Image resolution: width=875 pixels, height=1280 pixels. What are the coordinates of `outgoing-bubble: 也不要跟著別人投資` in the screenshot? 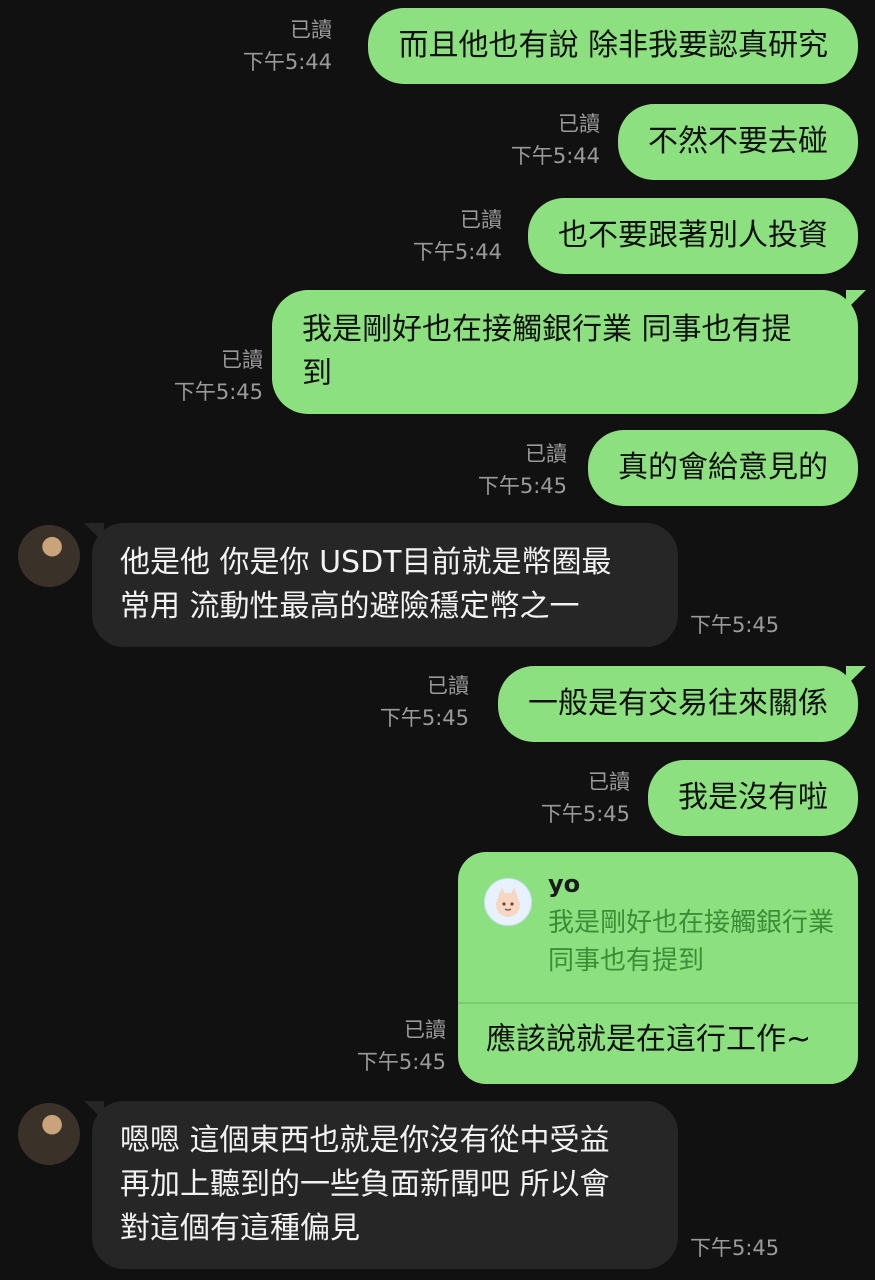 It's located at (693, 236).